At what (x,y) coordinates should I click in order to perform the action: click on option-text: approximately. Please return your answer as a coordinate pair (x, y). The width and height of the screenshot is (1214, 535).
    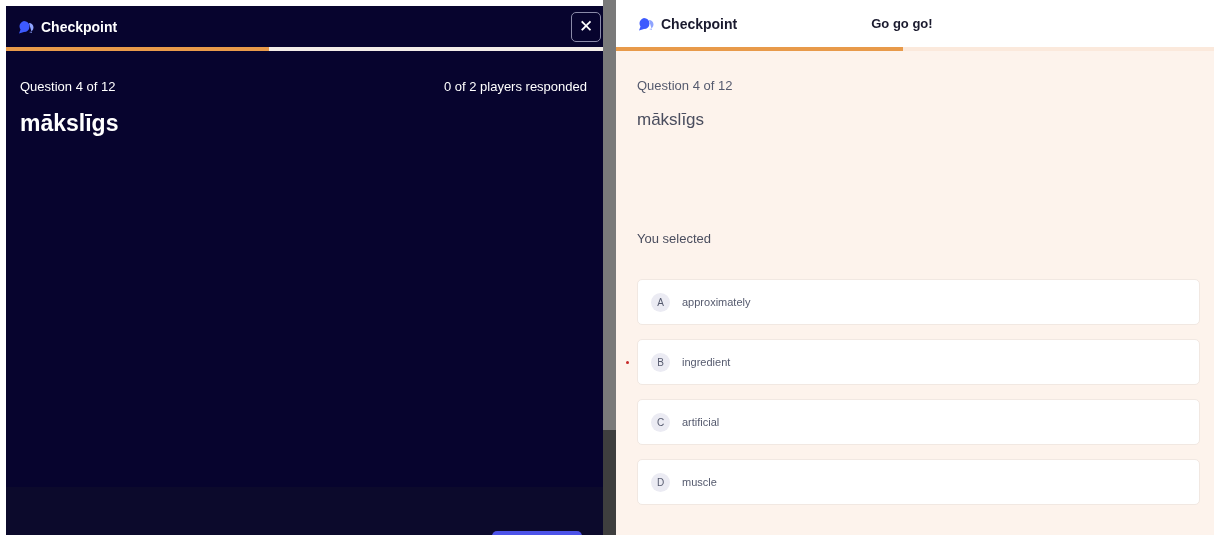
    Looking at the image, I should click on (716, 302).